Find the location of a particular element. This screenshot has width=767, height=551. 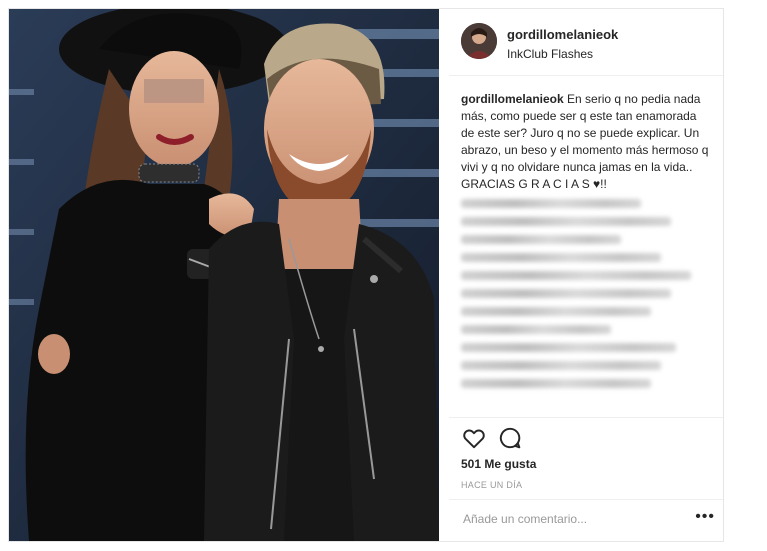

action-bar is located at coordinates (521, 440).